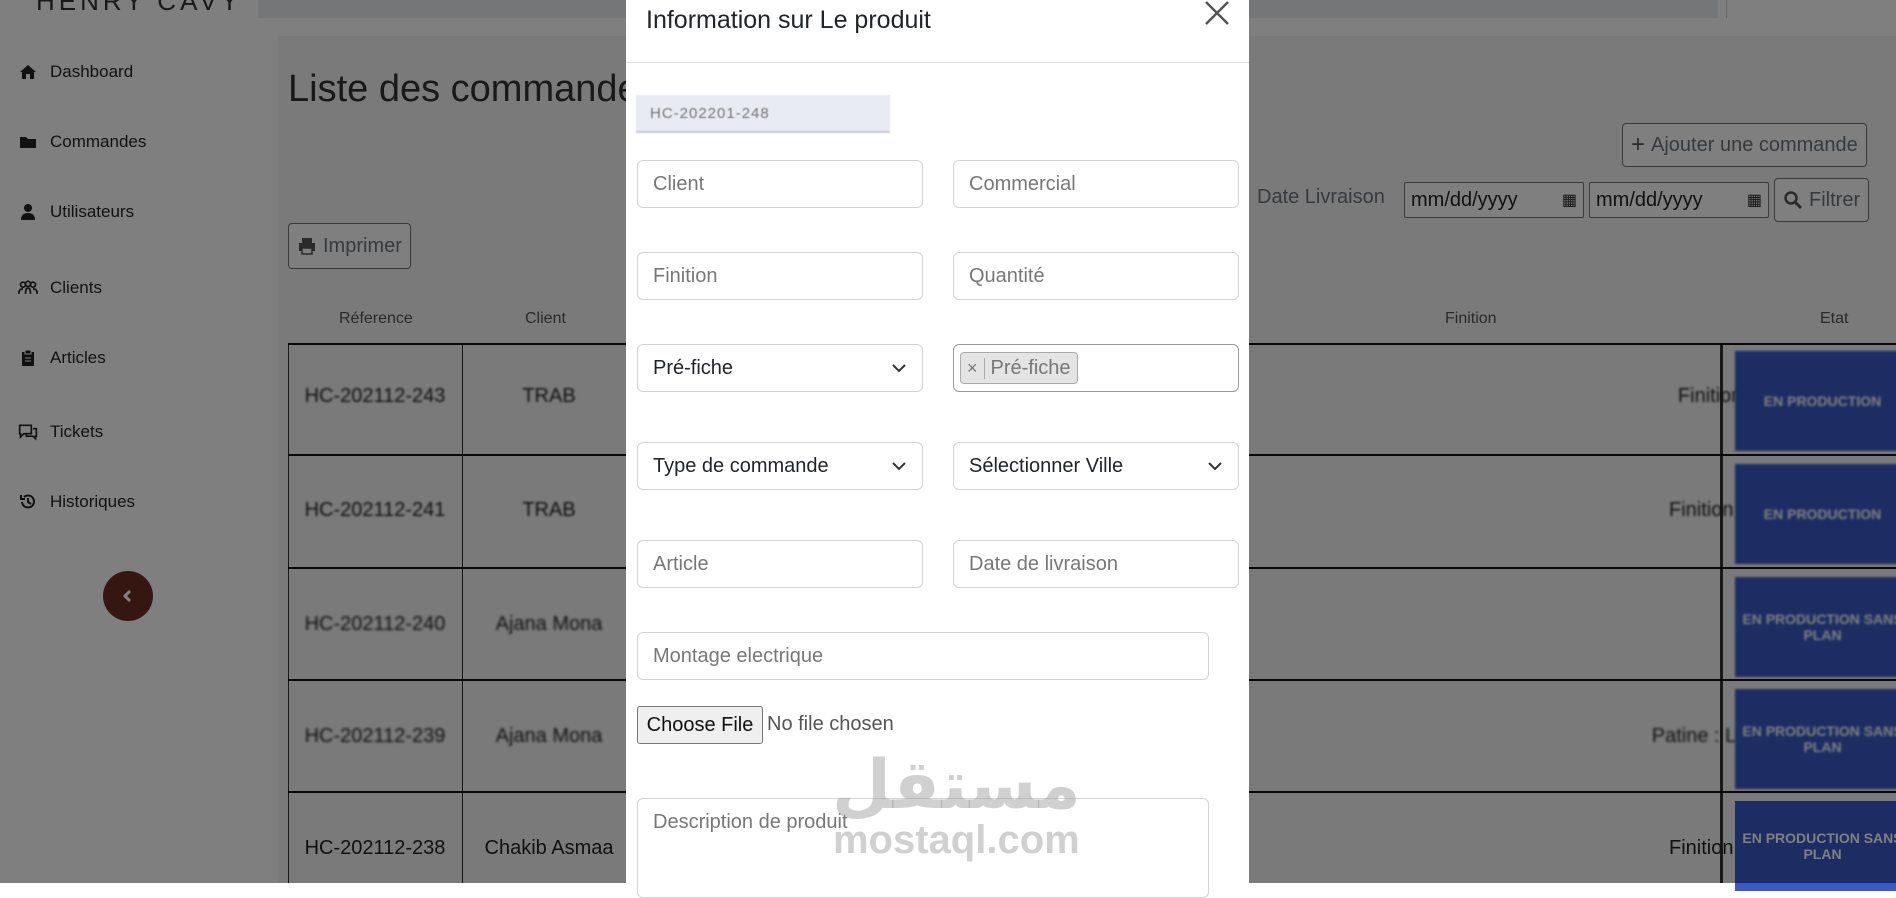  Describe the element at coordinates (937, 31) in the screenshot. I see `modal-header: Information sur Le produit` at that location.